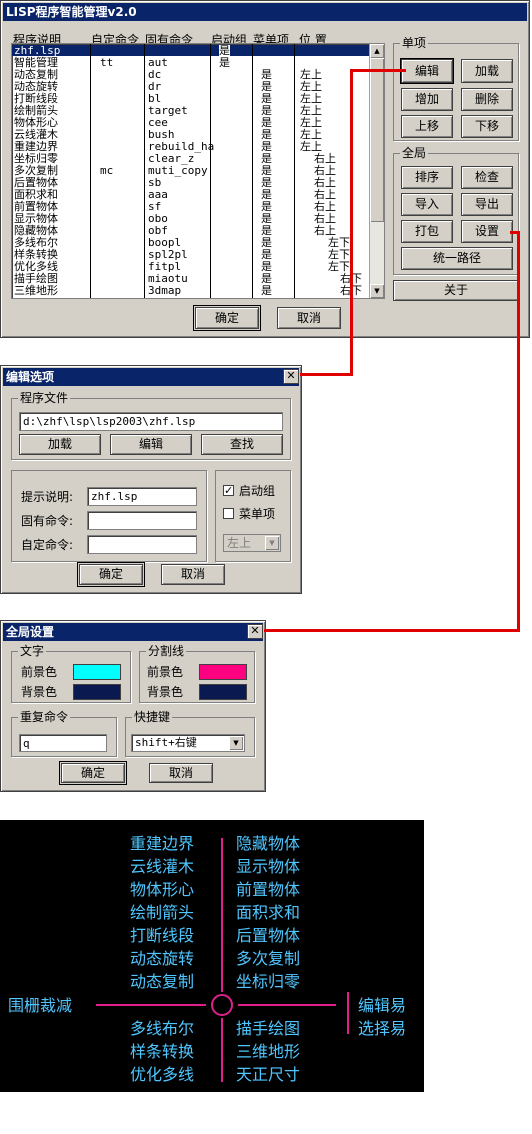 This screenshot has height=1134, width=532. Describe the element at coordinates (60, 444) in the screenshot. I see `file-load-button: 加载` at that location.